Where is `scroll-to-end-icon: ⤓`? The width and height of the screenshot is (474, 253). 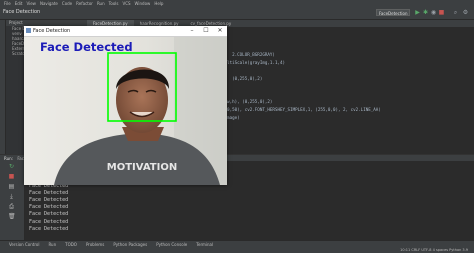
scroll-to-end-icon: ⤓ is located at coordinates (11, 196).